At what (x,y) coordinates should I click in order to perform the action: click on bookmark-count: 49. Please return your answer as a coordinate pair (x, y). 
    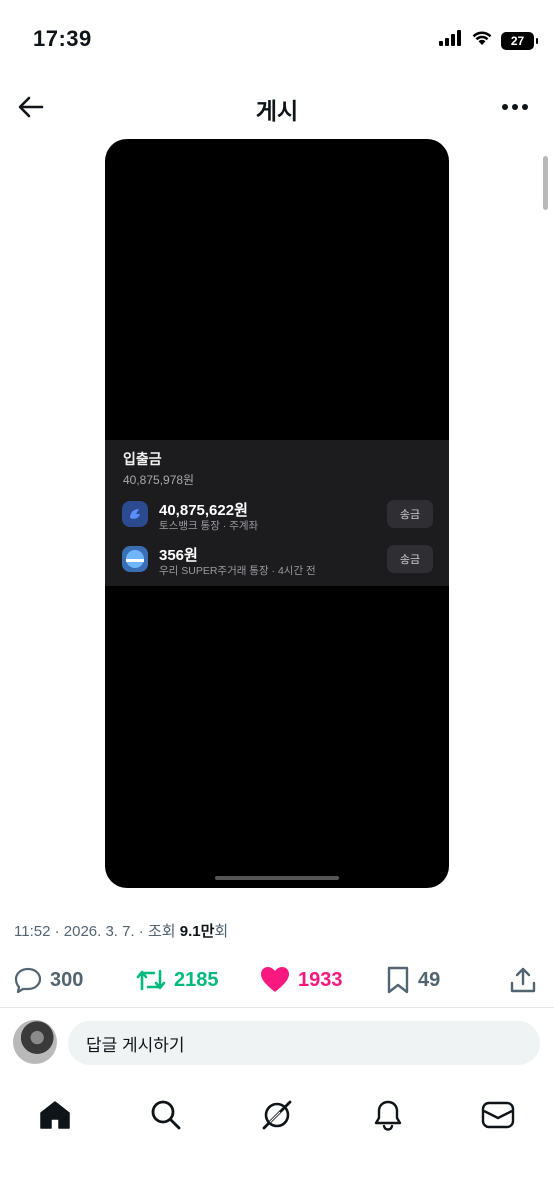
    Looking at the image, I should click on (429, 979).